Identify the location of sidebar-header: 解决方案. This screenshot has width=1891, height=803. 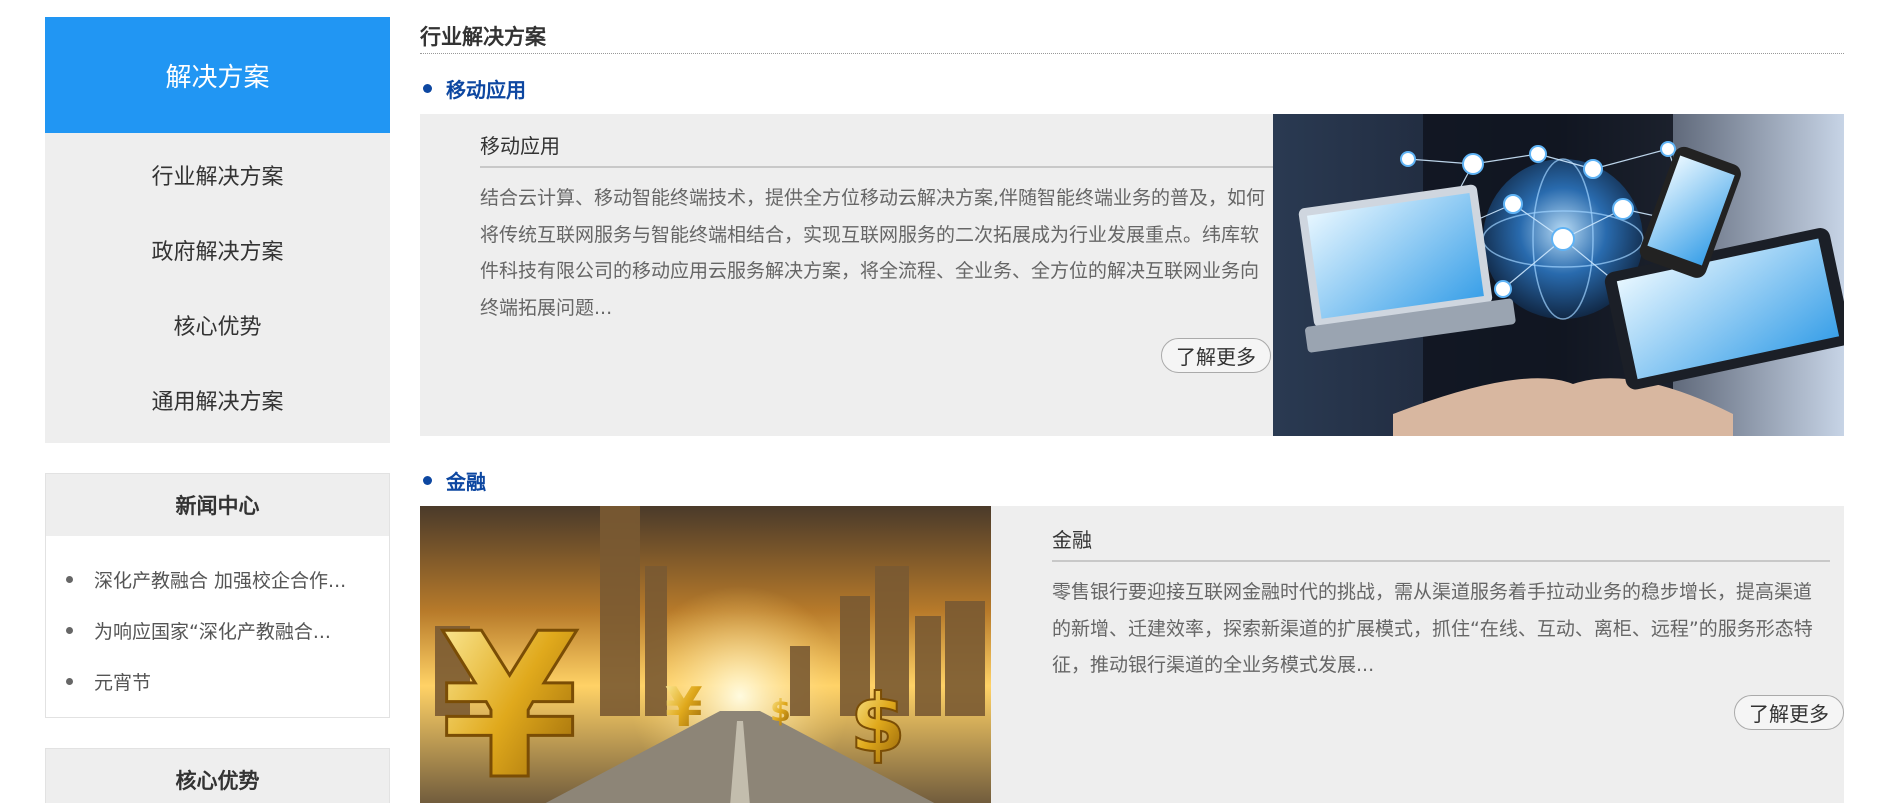
(217, 75).